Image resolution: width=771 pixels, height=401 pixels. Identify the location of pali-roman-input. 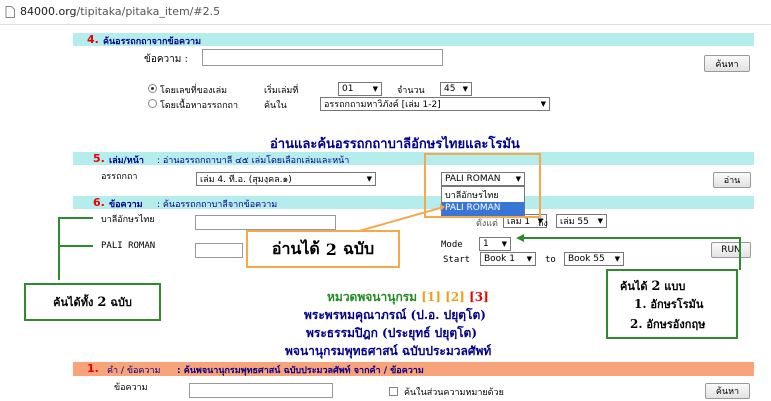
(219, 250).